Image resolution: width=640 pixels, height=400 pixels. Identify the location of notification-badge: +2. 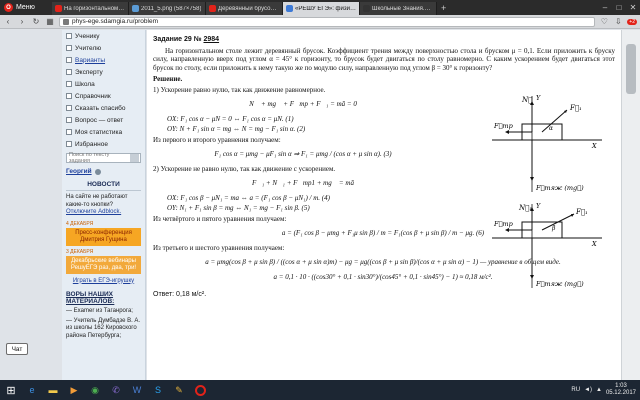
(632, 21).